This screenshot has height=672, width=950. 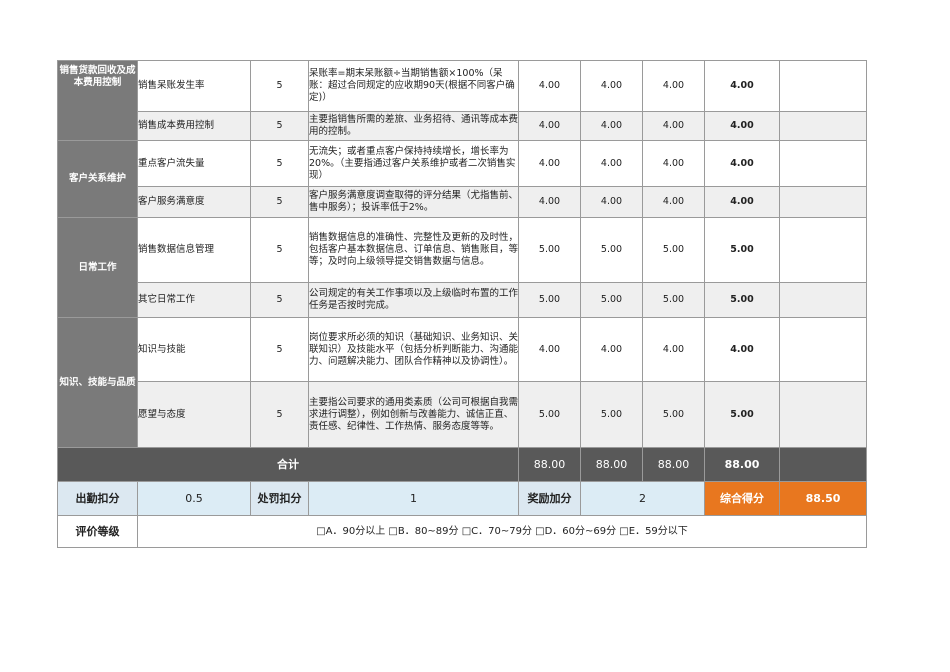 What do you see at coordinates (97, 531) in the screenshot?
I see `grade-label: 评价等级` at bounding box center [97, 531].